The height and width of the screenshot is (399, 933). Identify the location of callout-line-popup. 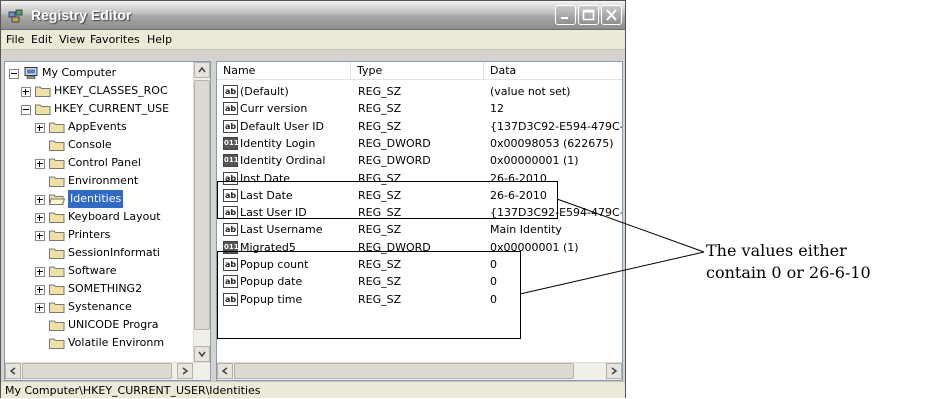
(612, 273).